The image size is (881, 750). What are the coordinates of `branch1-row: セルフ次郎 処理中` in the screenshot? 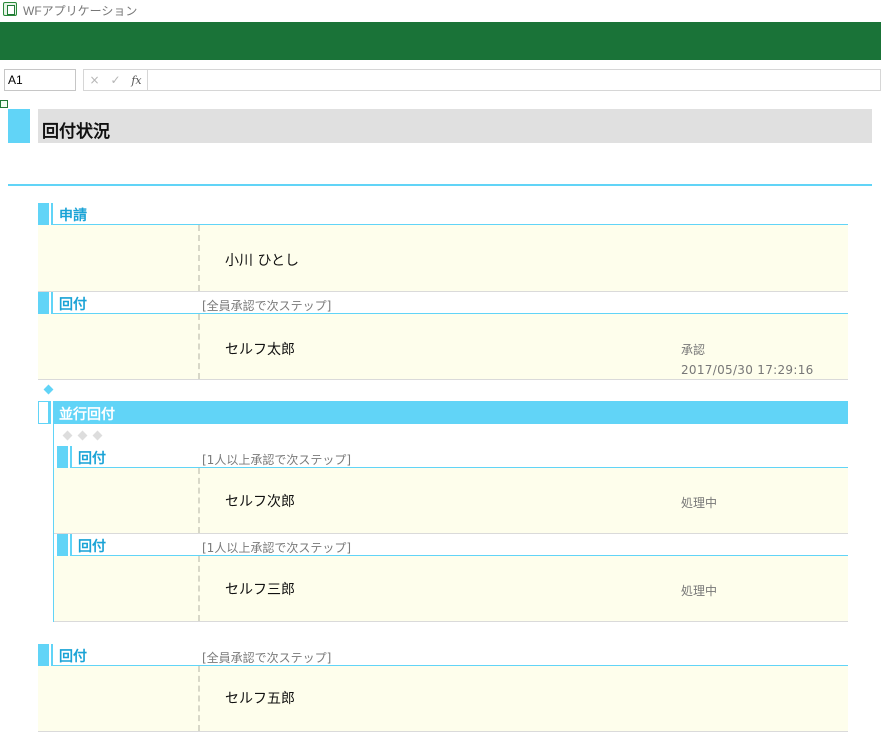 It's located at (451, 501).